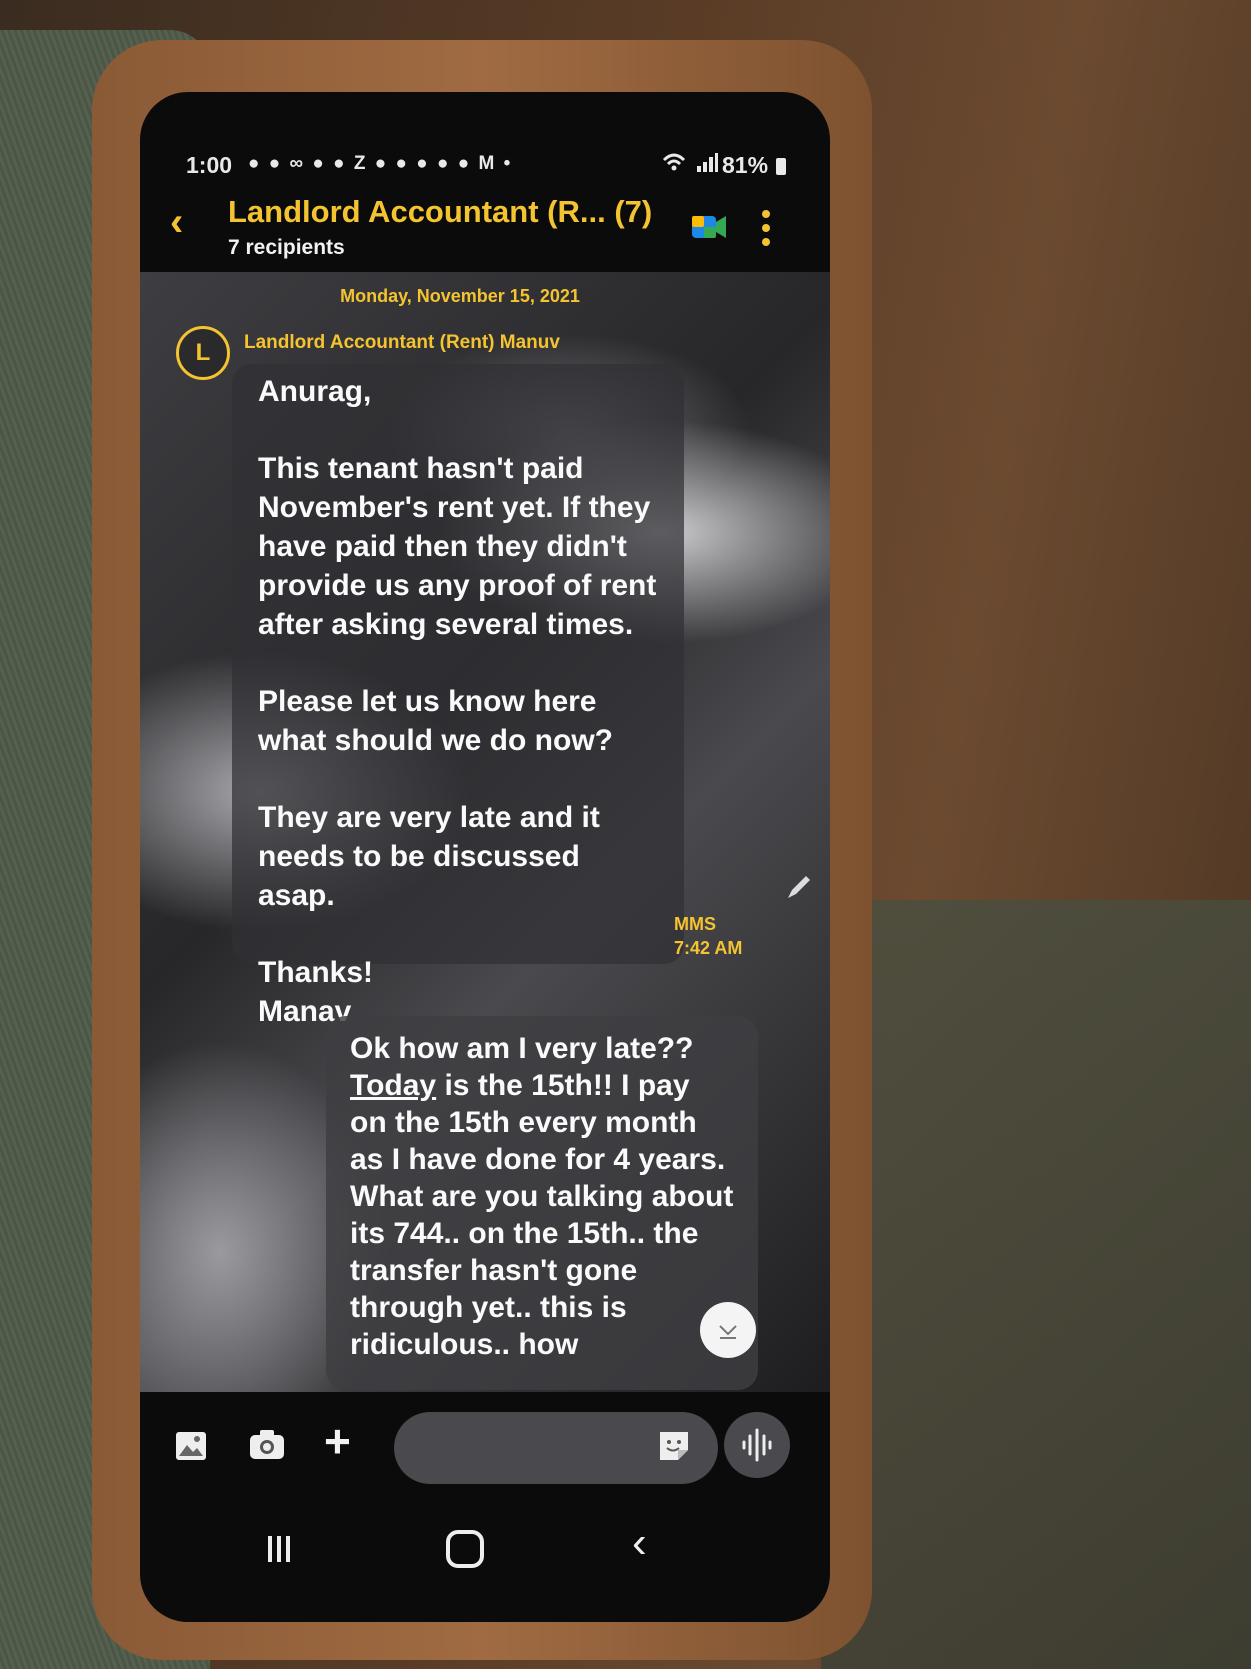  I want to click on battery-icon, so click(781, 166).